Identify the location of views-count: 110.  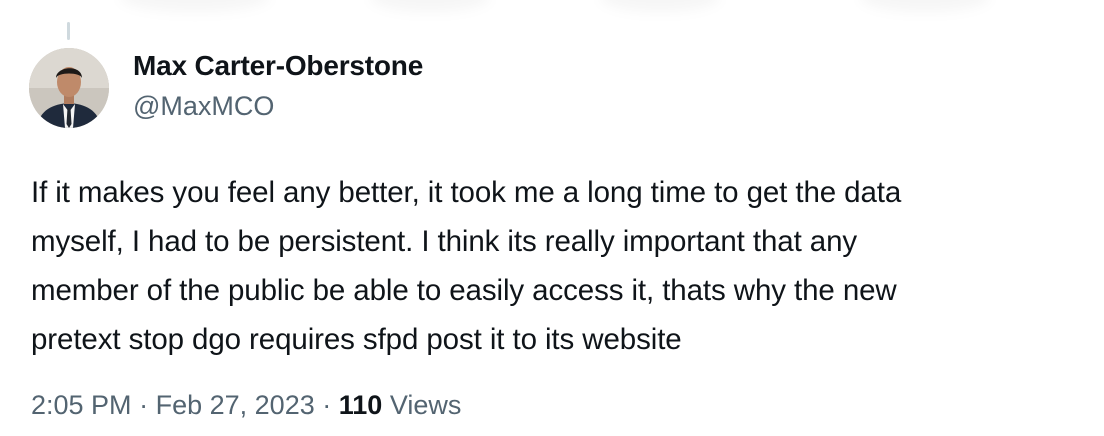
(360, 405).